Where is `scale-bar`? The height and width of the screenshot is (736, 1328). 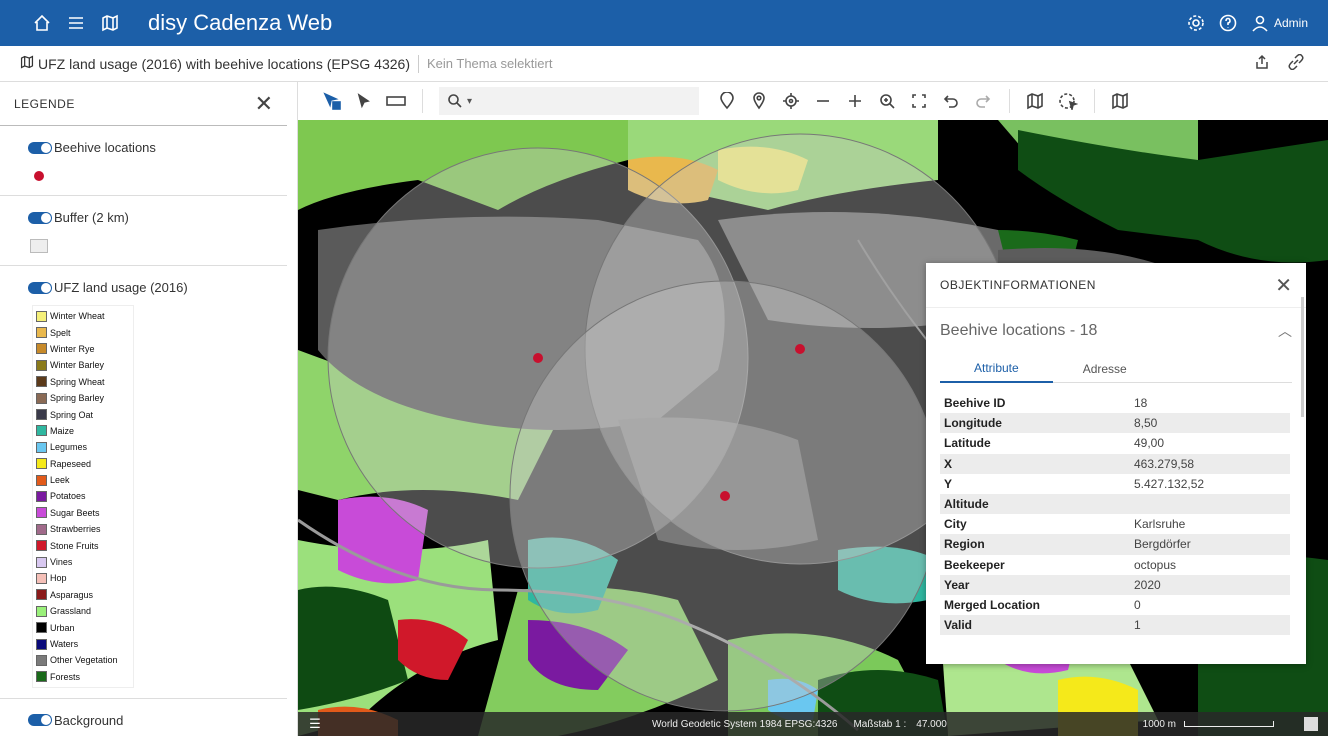
scale-bar is located at coordinates (1229, 724).